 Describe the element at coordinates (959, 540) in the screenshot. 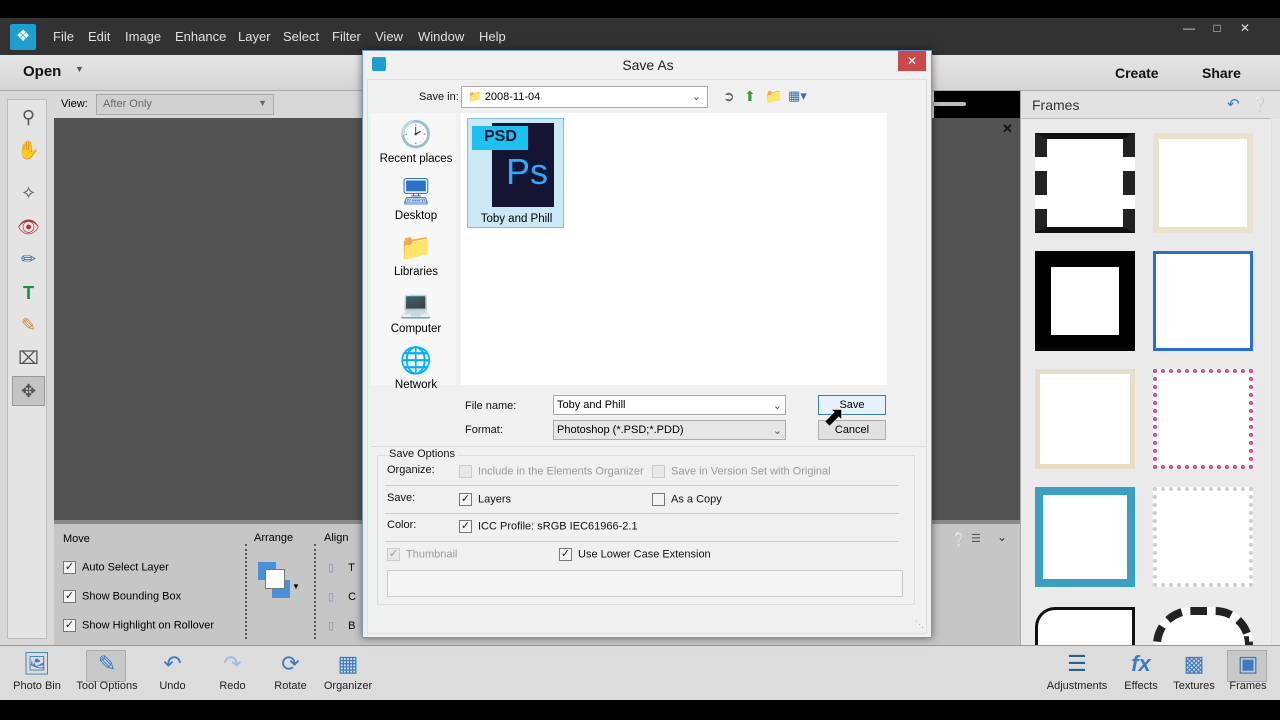

I see `help-icon: ❔` at that location.